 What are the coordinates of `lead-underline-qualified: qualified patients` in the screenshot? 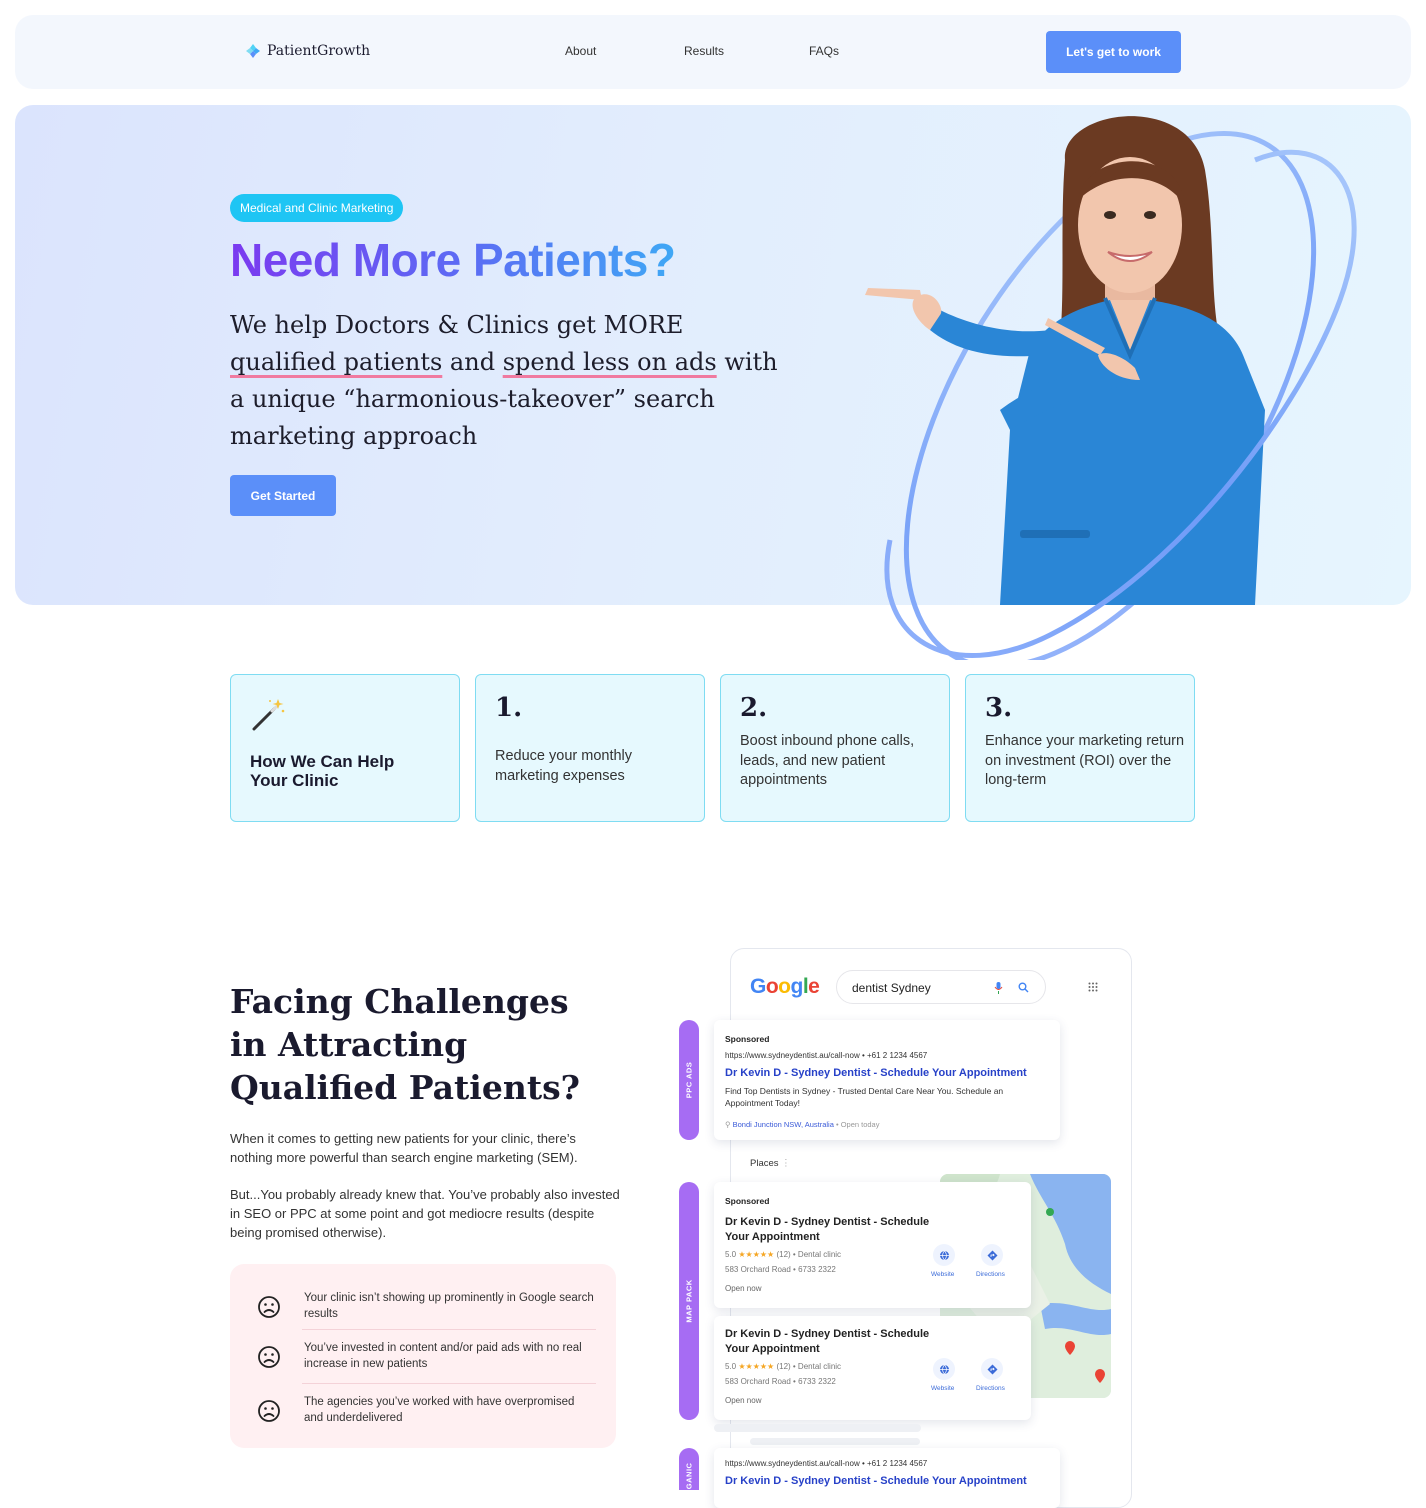 It's located at (336, 362).